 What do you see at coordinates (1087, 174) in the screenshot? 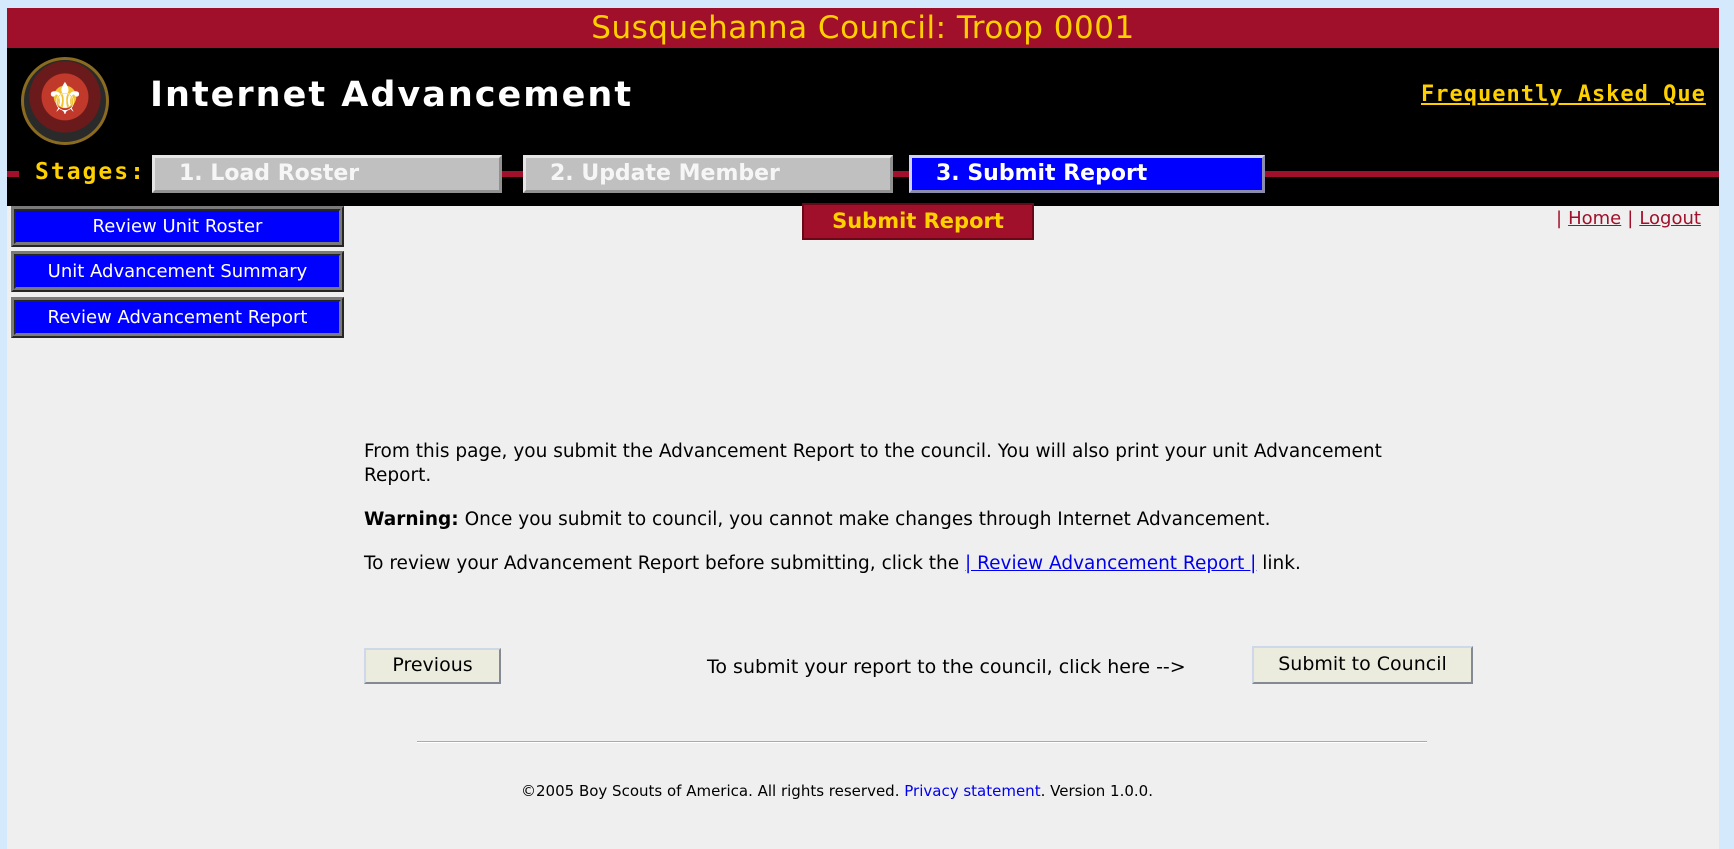
I see `stage-submit-report: 3. Submit Report` at bounding box center [1087, 174].